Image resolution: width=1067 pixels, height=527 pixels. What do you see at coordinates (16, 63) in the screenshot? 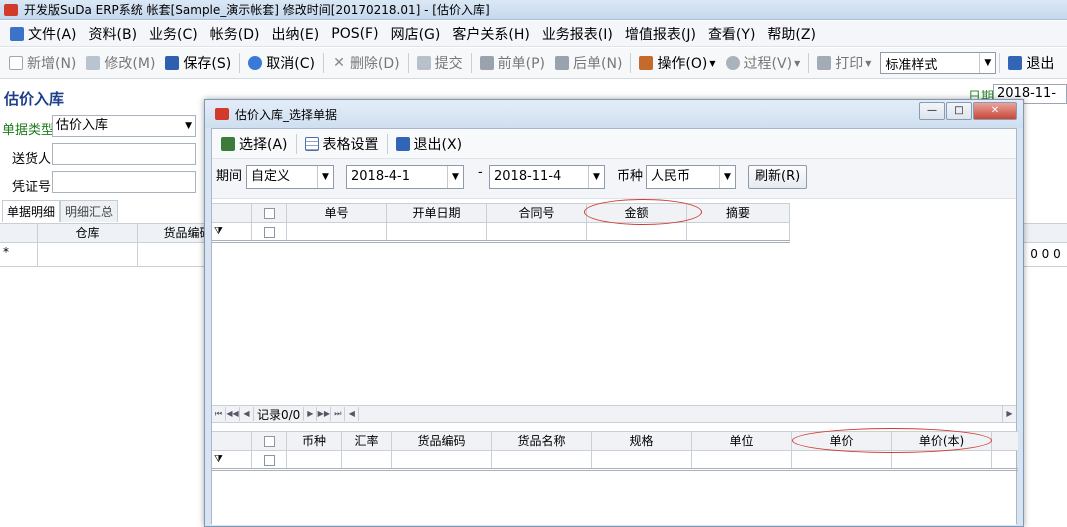
I see `new-doc-icon` at bounding box center [16, 63].